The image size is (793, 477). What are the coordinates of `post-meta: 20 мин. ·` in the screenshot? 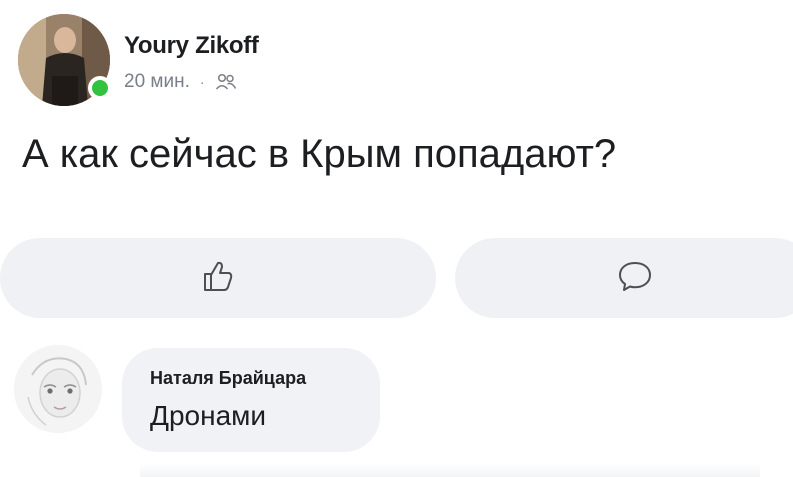 It's located at (180, 82).